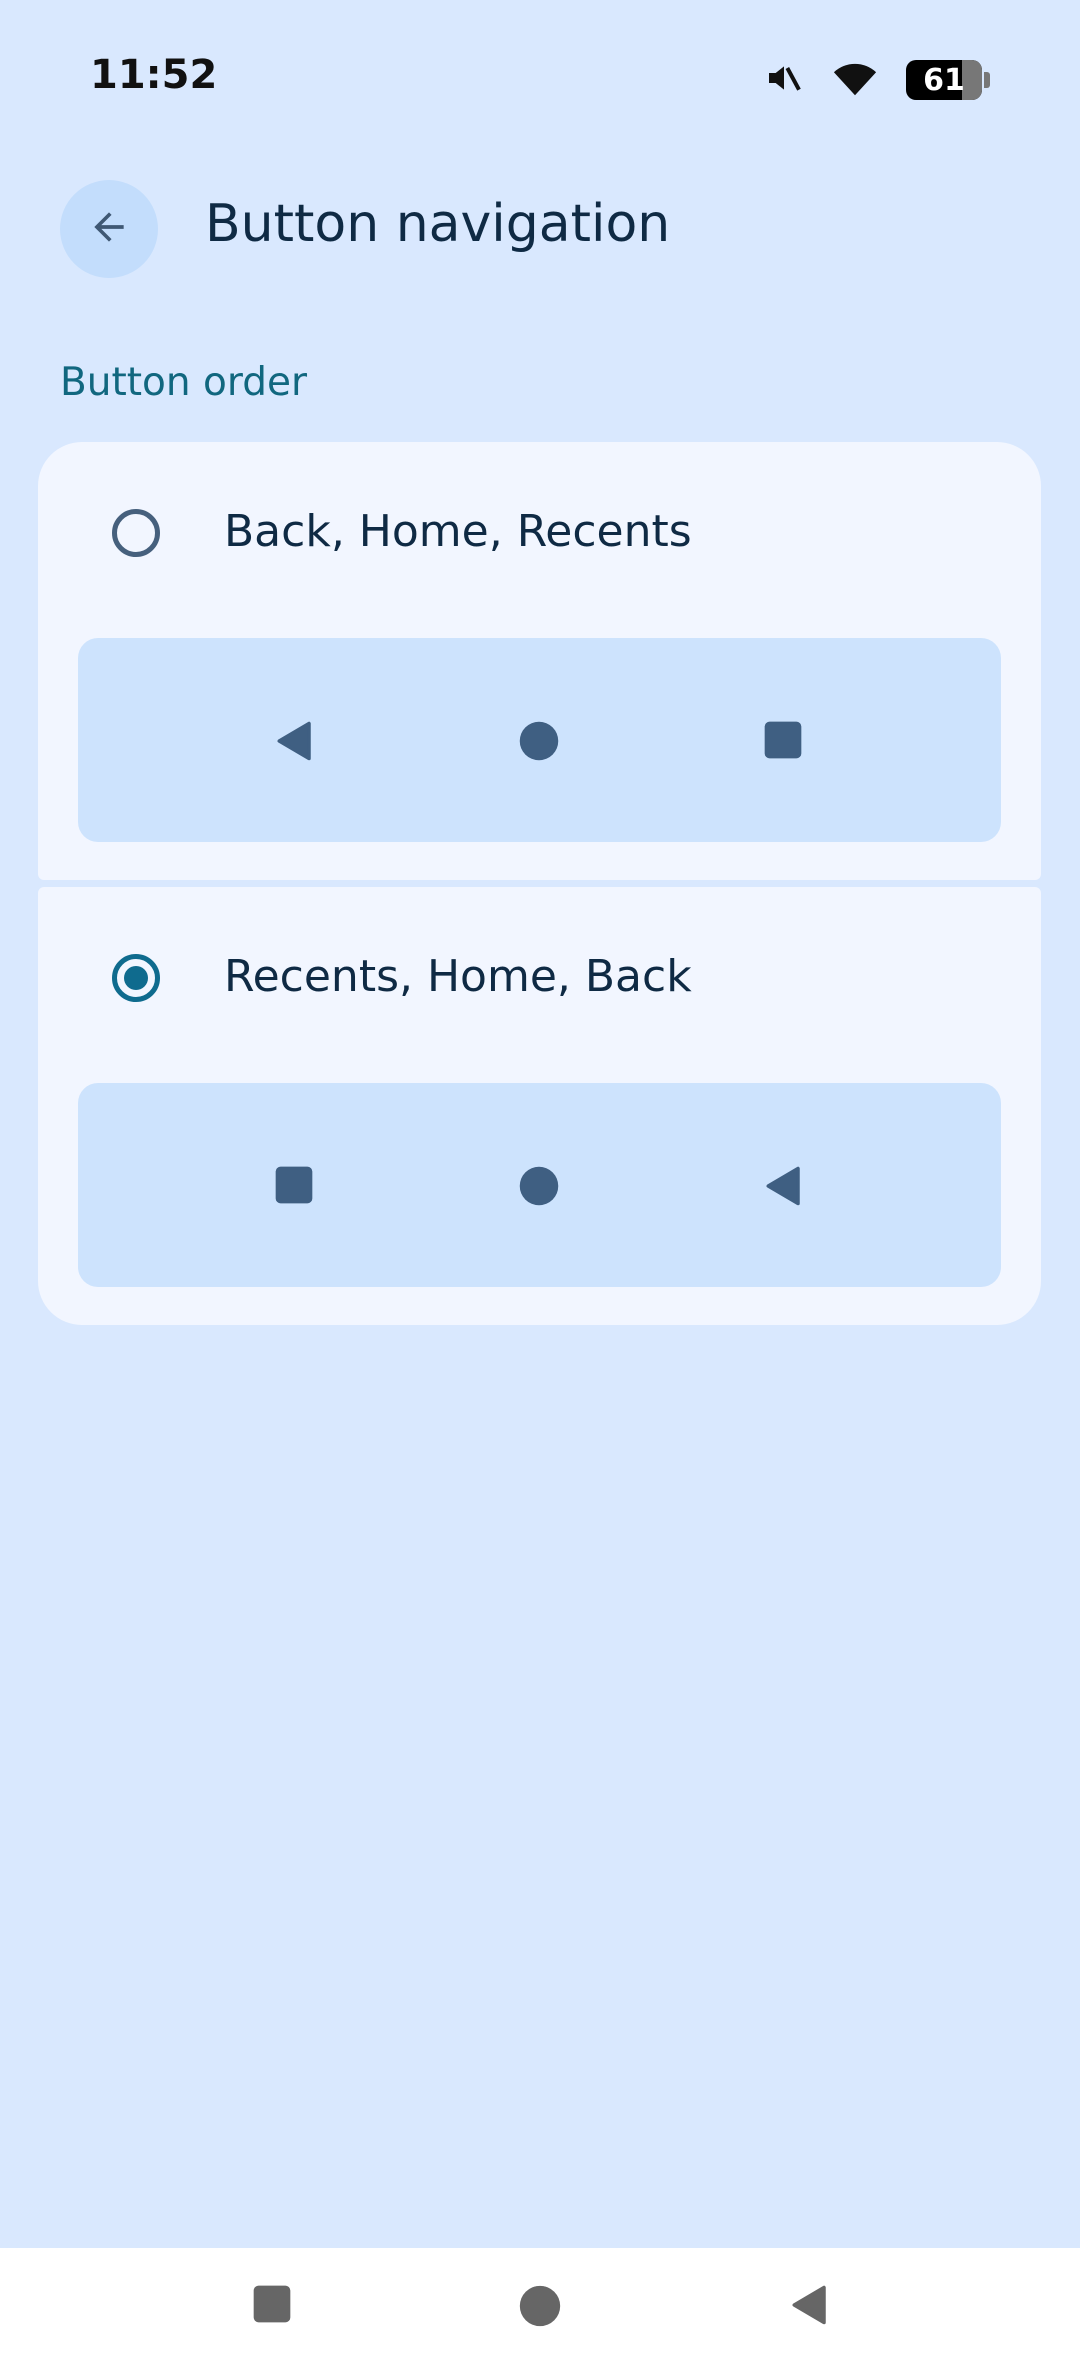  Describe the element at coordinates (438, 224) in the screenshot. I see `page-title: Button navigation` at that location.